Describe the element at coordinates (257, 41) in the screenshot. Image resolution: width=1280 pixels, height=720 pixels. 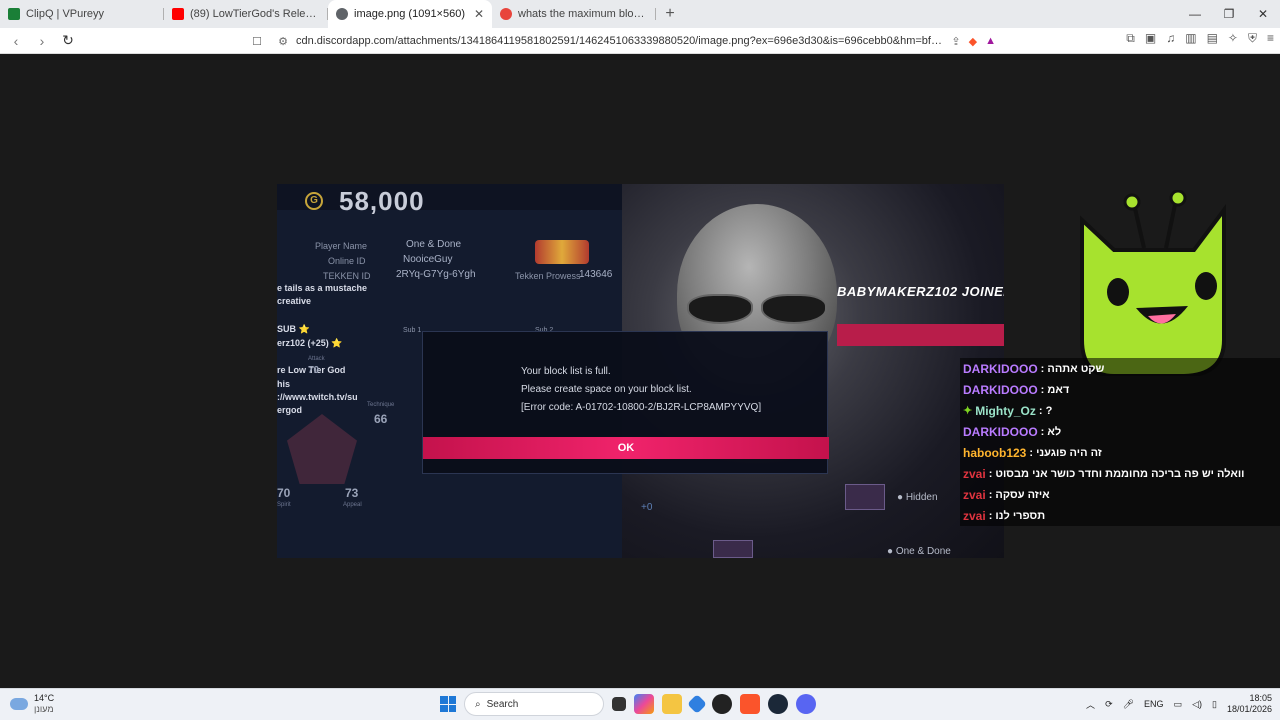
I see `bookmark-icon: ☐` at that location.